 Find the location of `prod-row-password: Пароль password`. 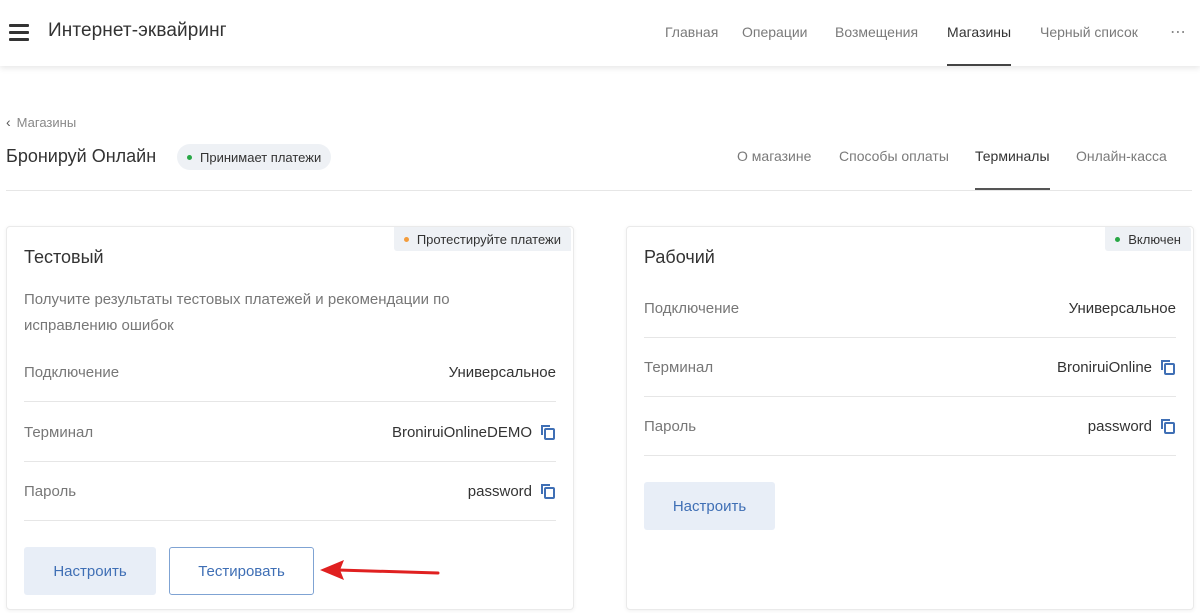

prod-row-password: Пароль password is located at coordinates (910, 426).